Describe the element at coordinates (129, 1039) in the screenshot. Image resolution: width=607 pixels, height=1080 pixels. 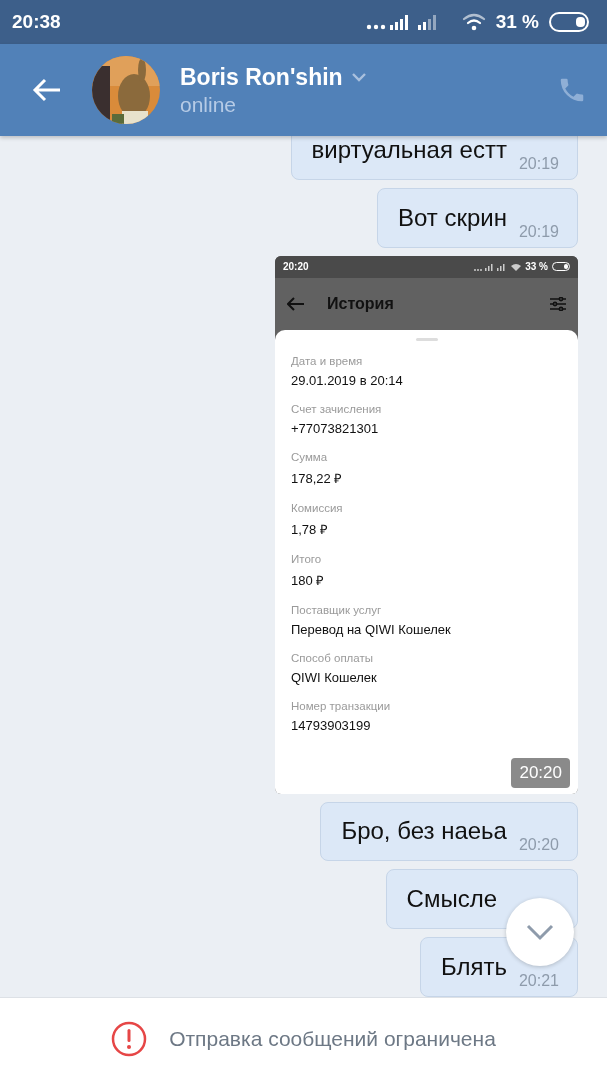
I see `warning-icon` at that location.